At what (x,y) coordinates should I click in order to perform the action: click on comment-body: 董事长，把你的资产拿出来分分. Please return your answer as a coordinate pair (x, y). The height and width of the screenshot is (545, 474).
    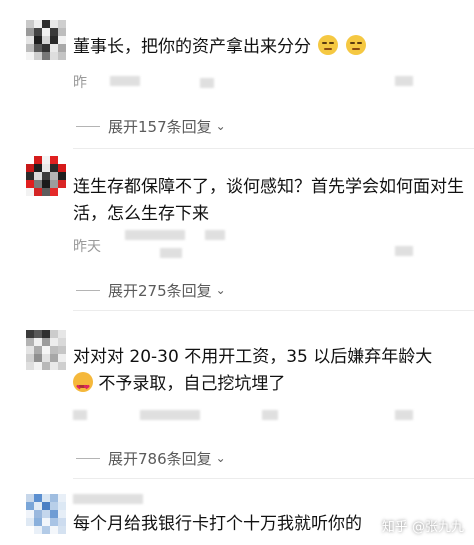
    Looking at the image, I should click on (192, 47).